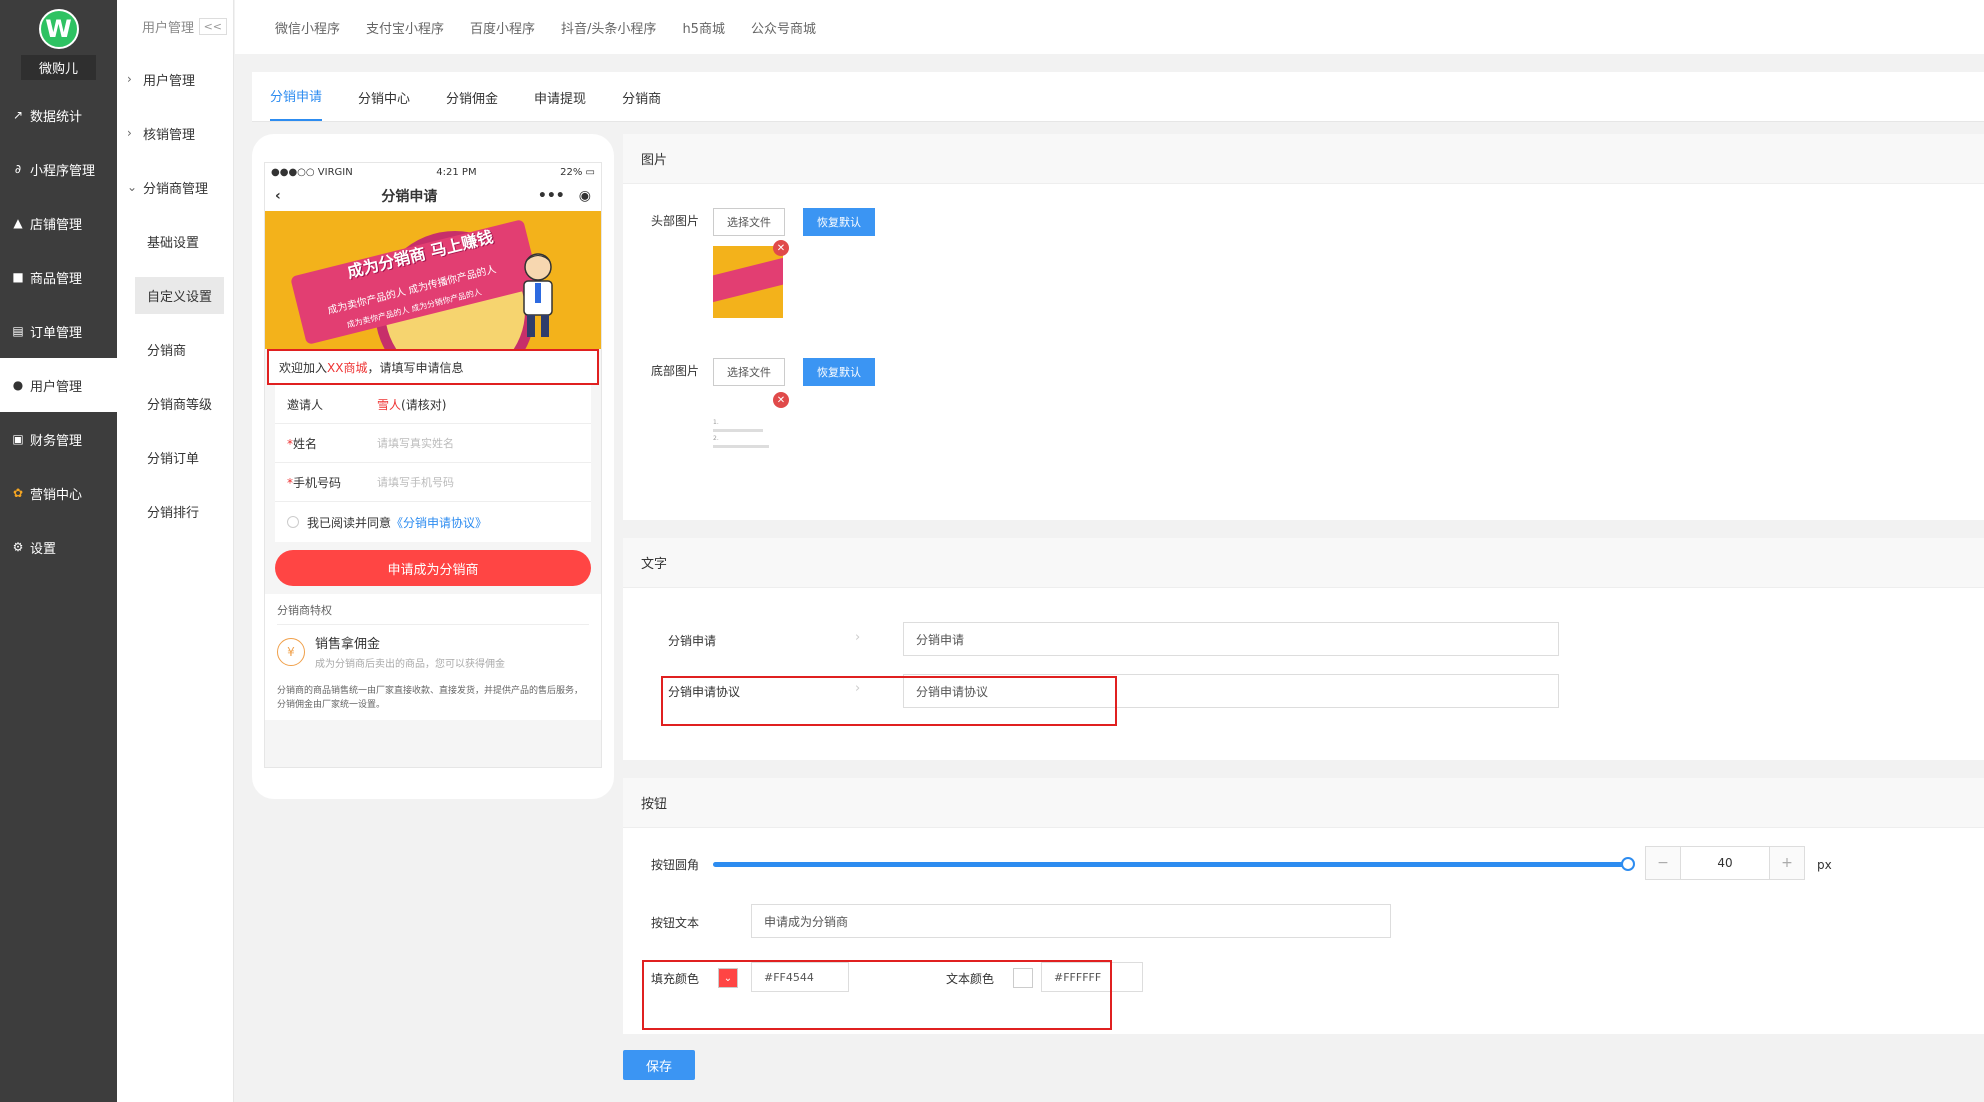 The height and width of the screenshot is (1102, 1984). Describe the element at coordinates (58, 547) in the screenshot. I see `sidebar-item-settings: ⚙ 设置` at that location.